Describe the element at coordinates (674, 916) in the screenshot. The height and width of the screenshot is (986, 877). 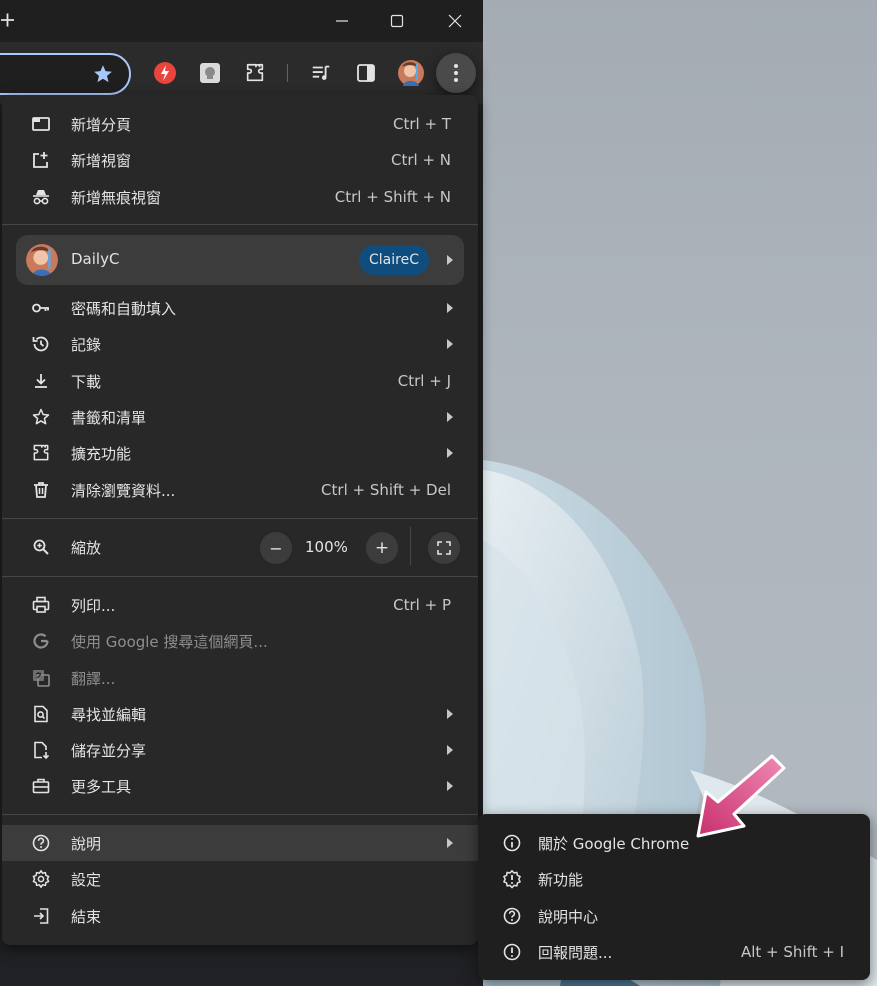
I see `submenu-item-help-center: 說明中心` at that location.